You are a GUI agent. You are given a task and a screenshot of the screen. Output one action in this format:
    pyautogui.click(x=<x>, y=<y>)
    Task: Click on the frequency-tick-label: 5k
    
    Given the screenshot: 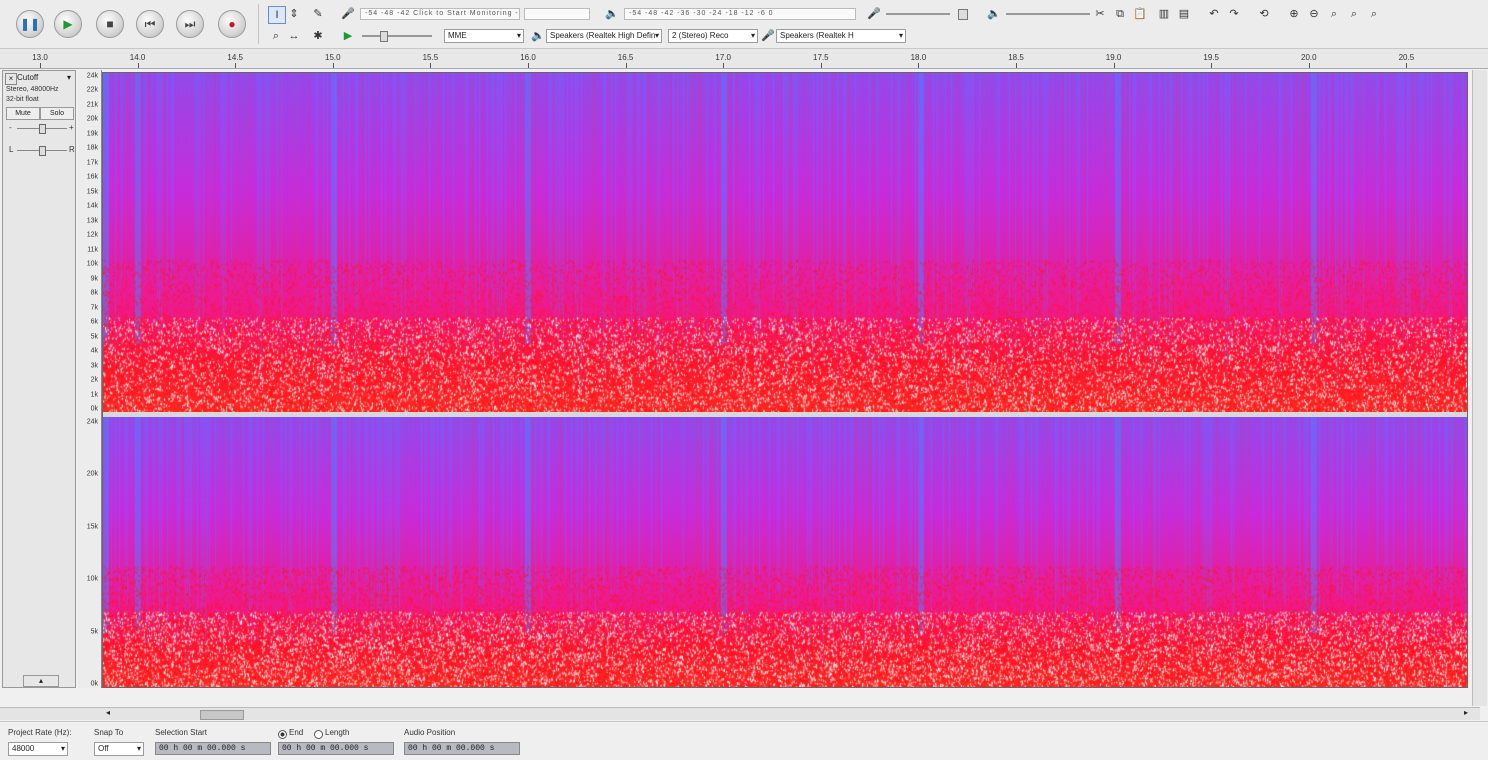 What is the action you would take?
    pyautogui.click(x=94, y=632)
    